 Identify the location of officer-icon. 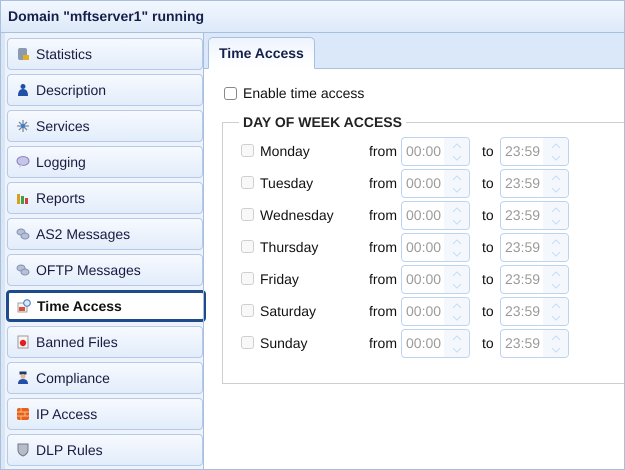
(23, 378).